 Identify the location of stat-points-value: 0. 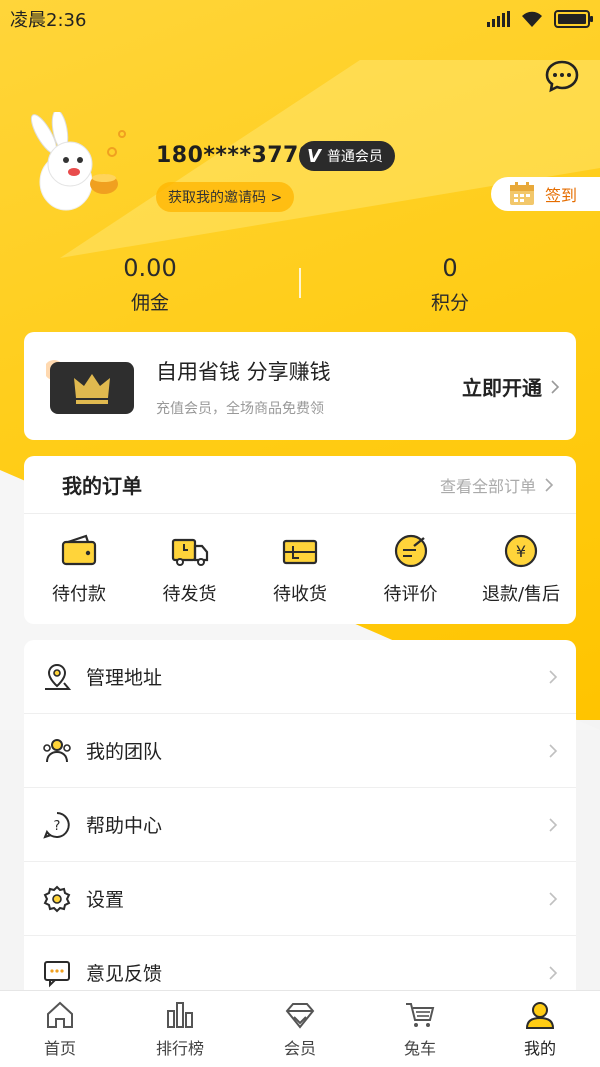
(450, 268).